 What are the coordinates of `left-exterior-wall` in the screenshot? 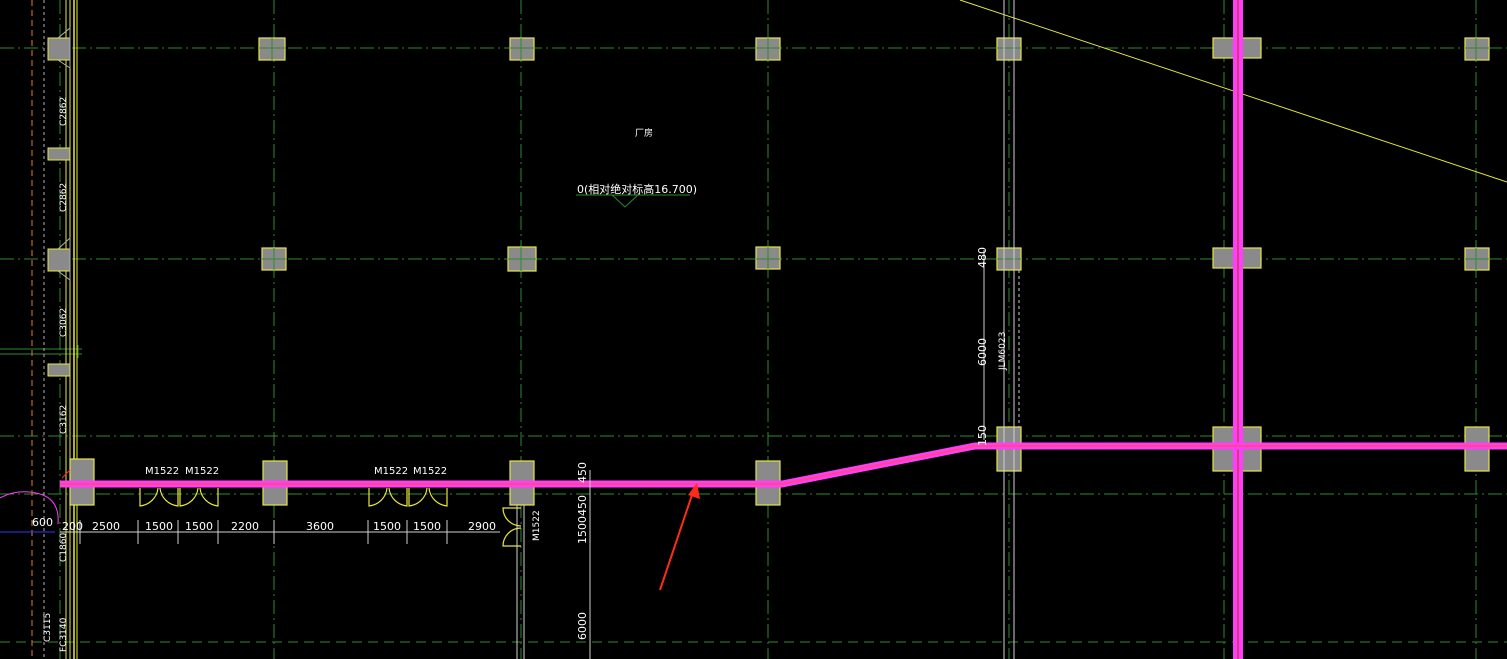 It's located at (54, 329).